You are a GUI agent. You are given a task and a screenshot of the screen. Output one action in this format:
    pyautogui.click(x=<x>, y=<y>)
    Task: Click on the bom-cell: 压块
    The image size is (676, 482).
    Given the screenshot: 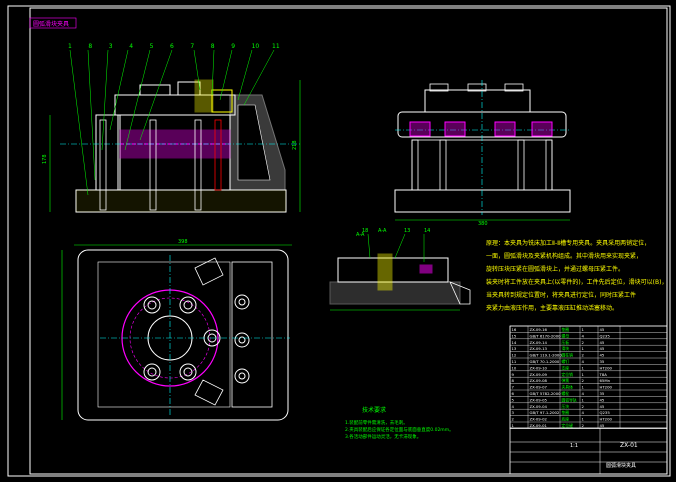 What is the action you would take?
    pyautogui.click(x=566, y=406)
    